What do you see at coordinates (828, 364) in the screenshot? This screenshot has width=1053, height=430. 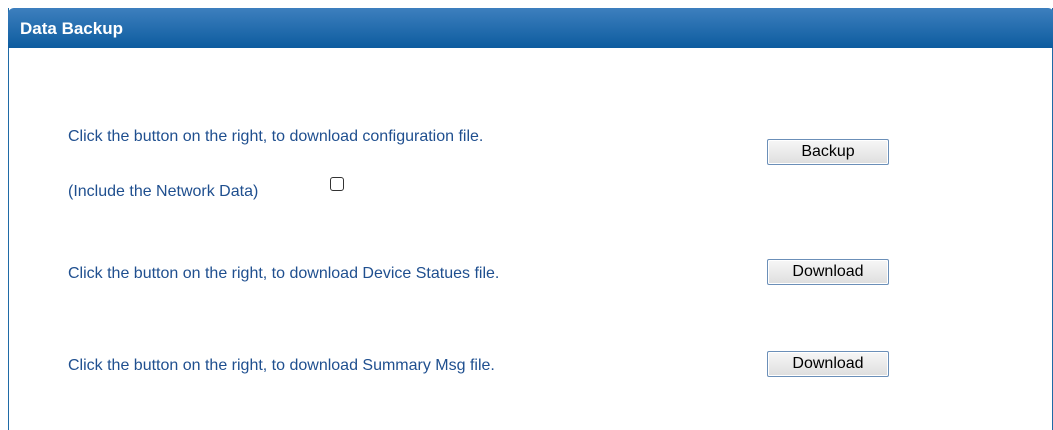 I see `download-summary-msg-button: Download` at bounding box center [828, 364].